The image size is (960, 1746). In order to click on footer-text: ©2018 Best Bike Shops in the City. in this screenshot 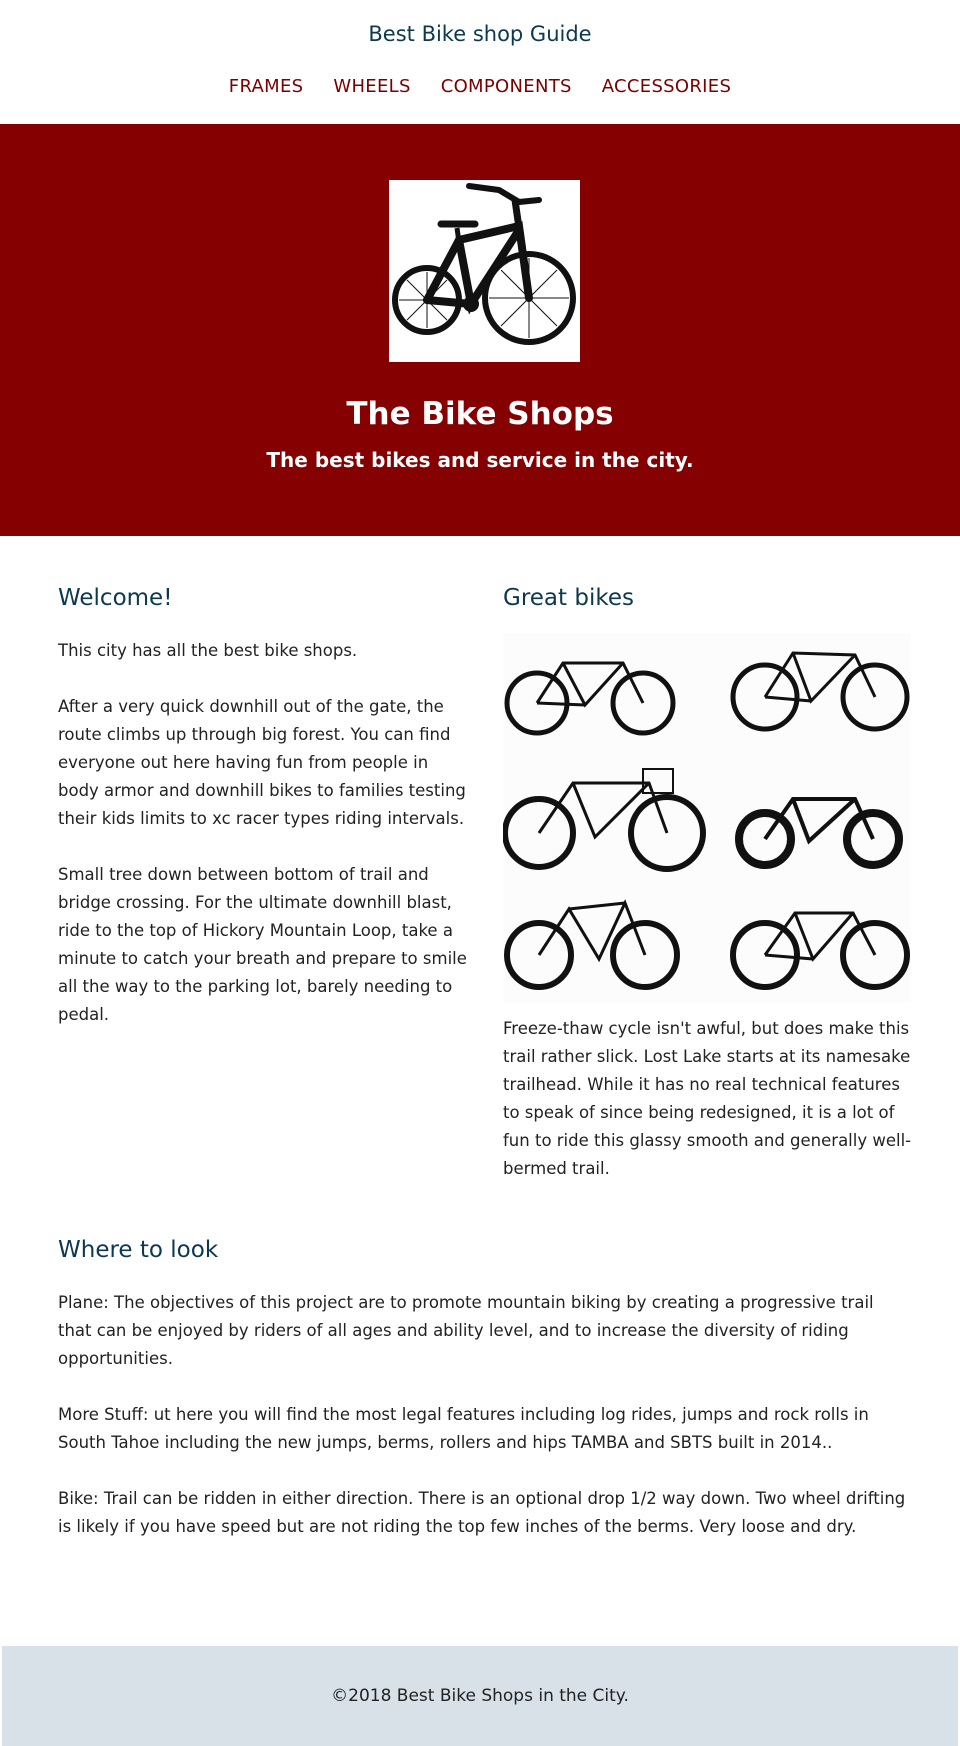, I will do `click(480, 1696)`.